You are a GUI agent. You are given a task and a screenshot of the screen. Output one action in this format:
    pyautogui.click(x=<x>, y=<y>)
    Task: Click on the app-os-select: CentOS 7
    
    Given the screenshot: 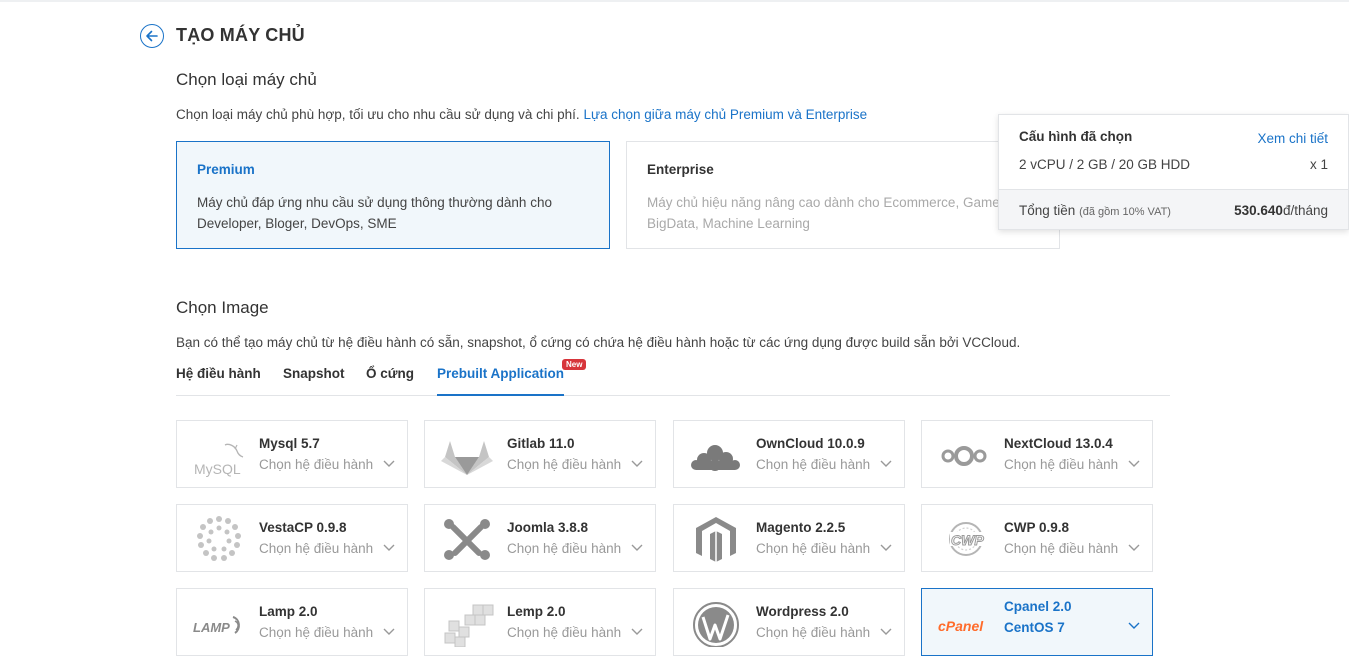 What is the action you would take?
    pyautogui.click(x=1034, y=627)
    